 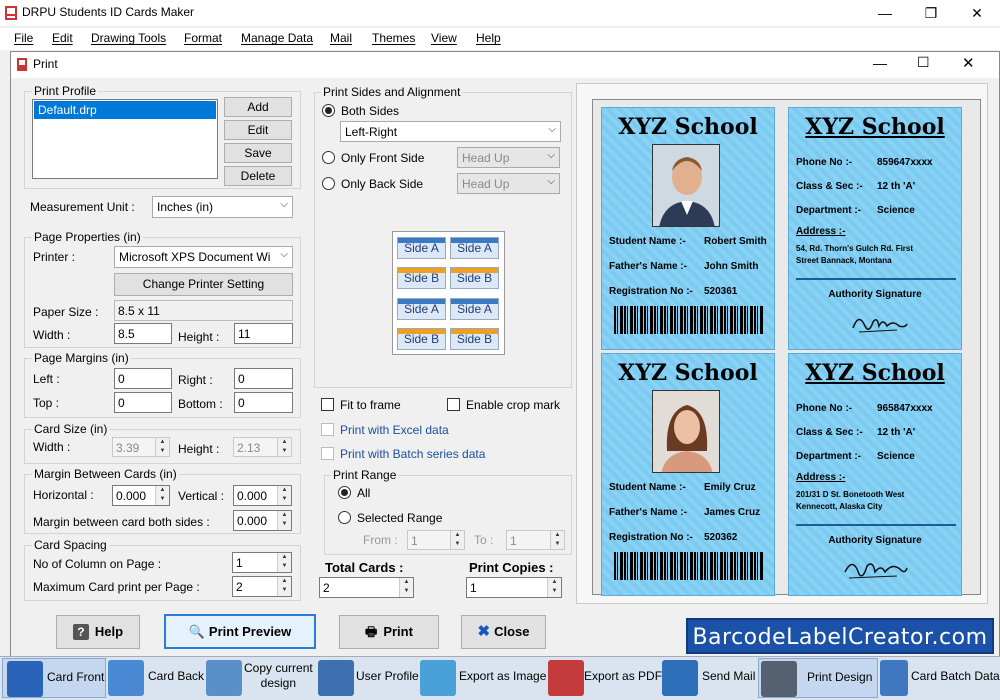 I want to click on both-sides-label: Both Sides, so click(x=370, y=111).